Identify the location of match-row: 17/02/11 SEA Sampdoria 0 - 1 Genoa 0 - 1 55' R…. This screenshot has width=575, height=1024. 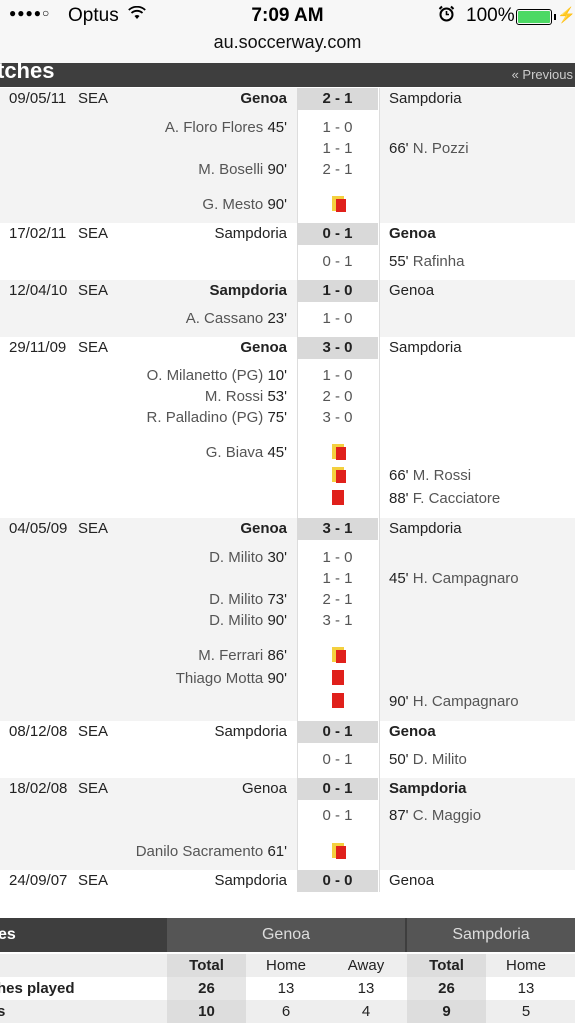
(287, 251).